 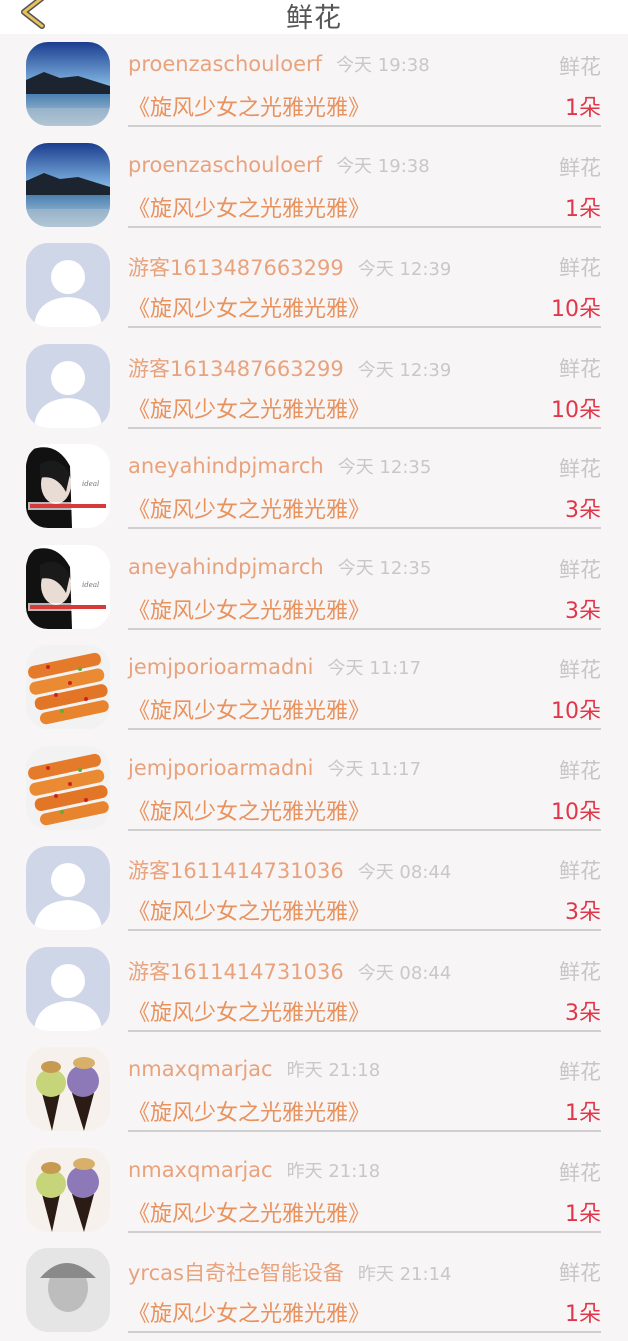 I want to click on sender-name-text: yrcas自奇社e智能设备, so click(x=236, y=1273).